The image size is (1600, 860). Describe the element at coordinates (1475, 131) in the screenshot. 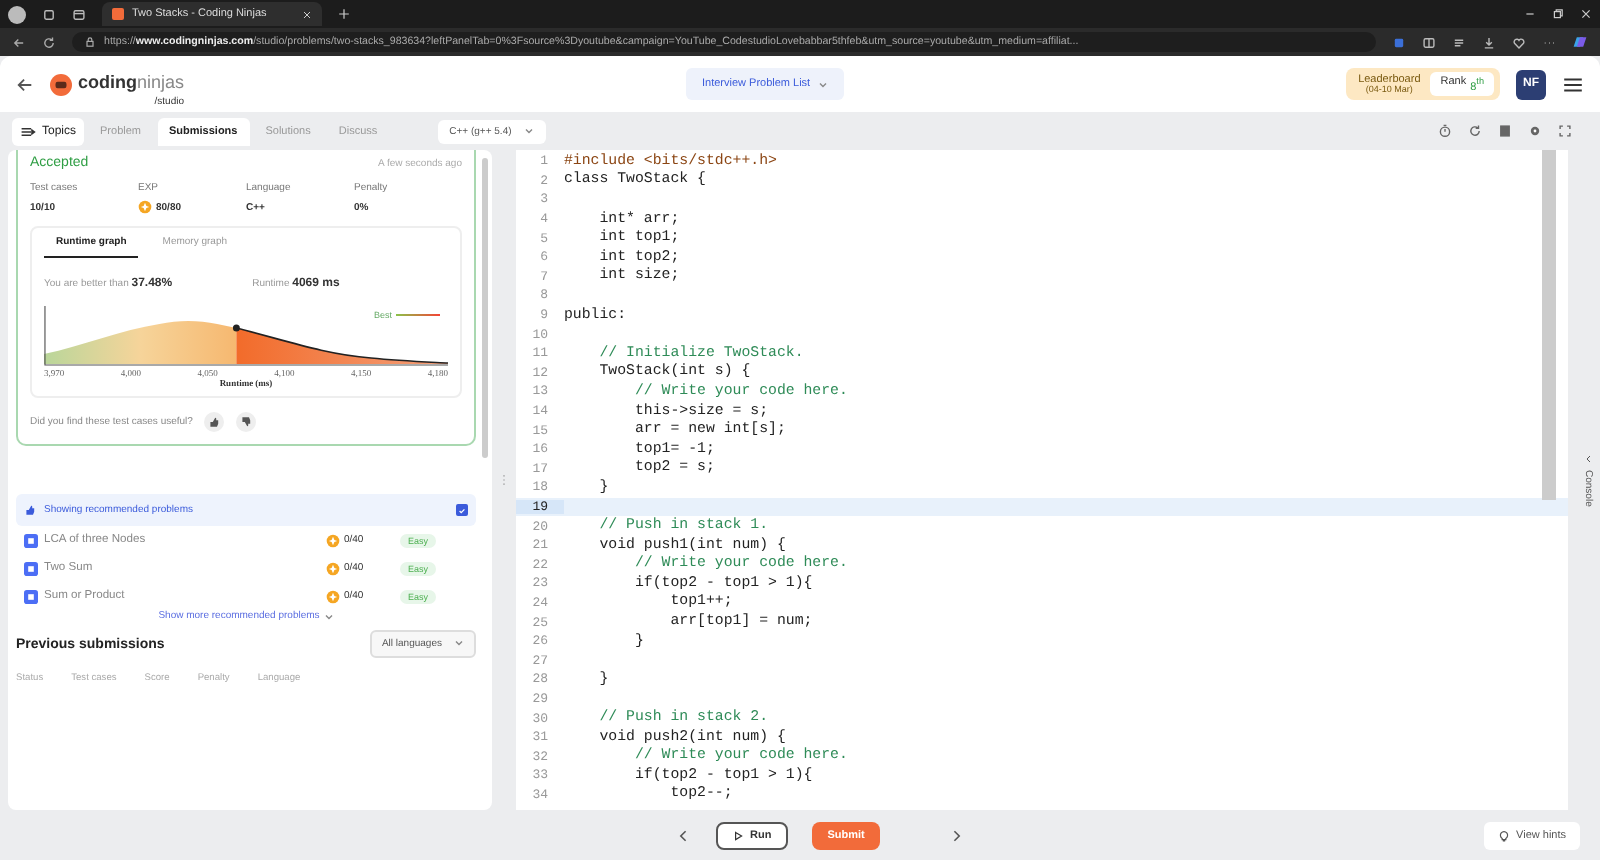

I see `reset-icon` at that location.